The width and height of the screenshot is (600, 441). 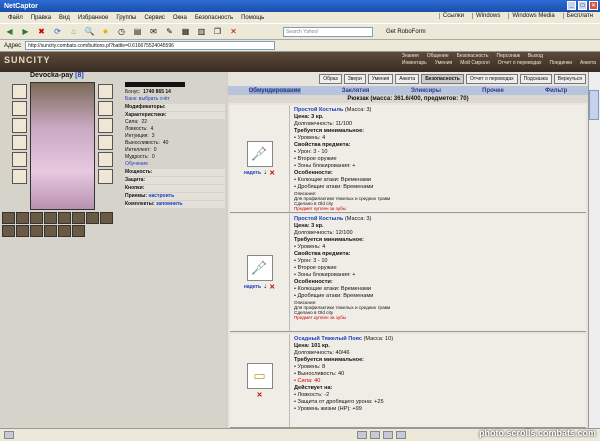 What do you see at coordinates (579, 16) in the screenshot?
I see `link-free: Бесплатн` at bounding box center [579, 16].